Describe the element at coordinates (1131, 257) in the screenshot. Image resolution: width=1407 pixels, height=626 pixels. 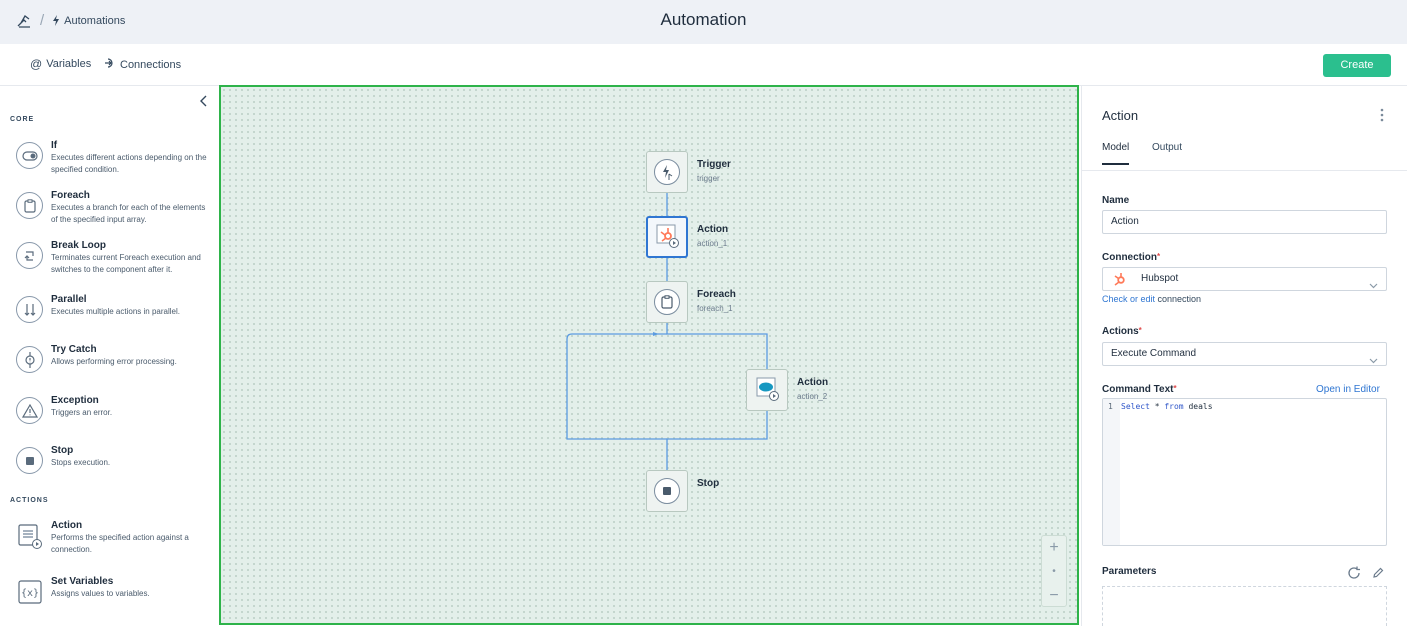
I see `connection-label: Connection*` at that location.